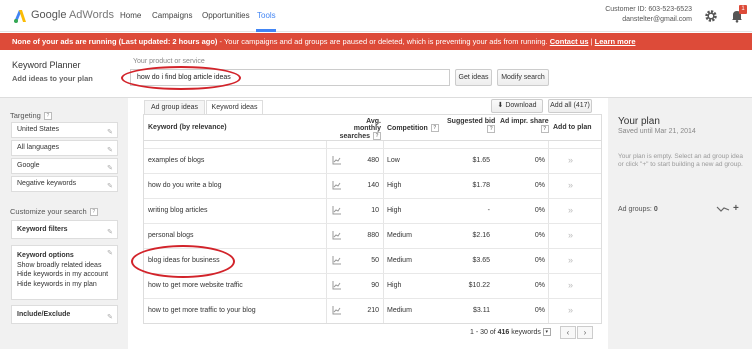 This screenshot has width=752, height=349. Describe the element at coordinates (187, 127) in the screenshot. I see `col-keyword: Keyword (by relevance)` at that location.